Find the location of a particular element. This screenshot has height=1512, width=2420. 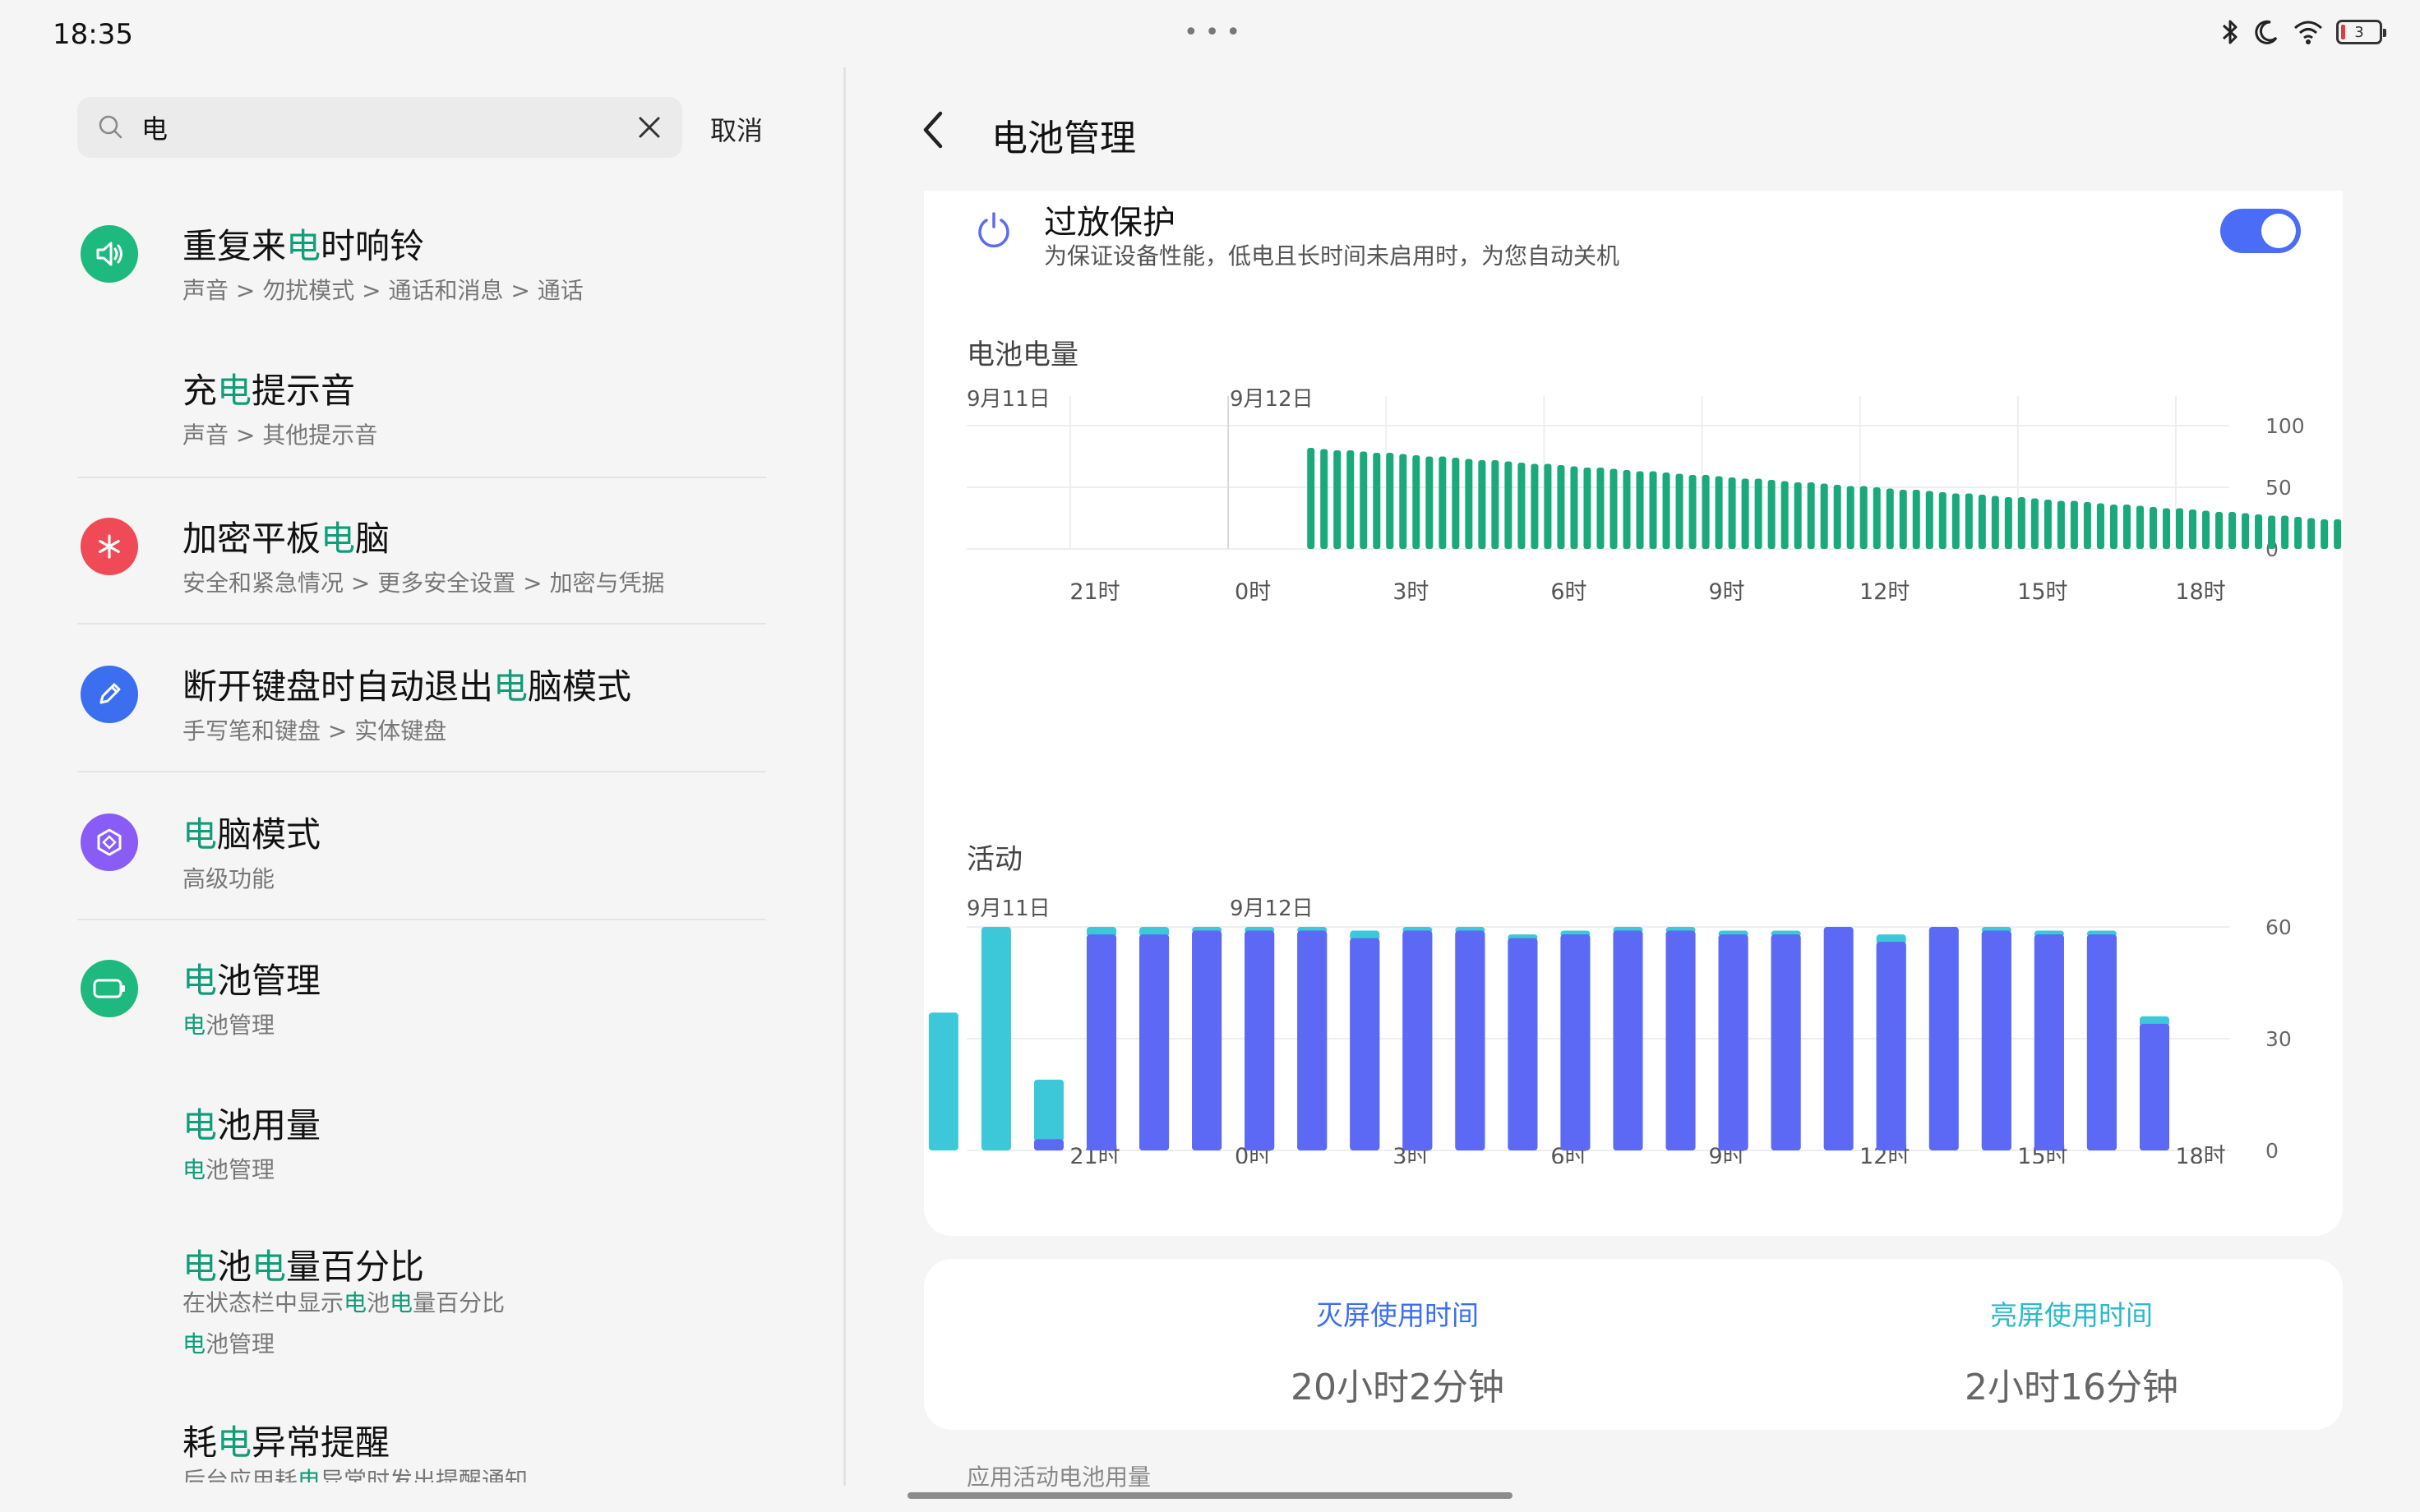

power-icon is located at coordinates (993, 230).